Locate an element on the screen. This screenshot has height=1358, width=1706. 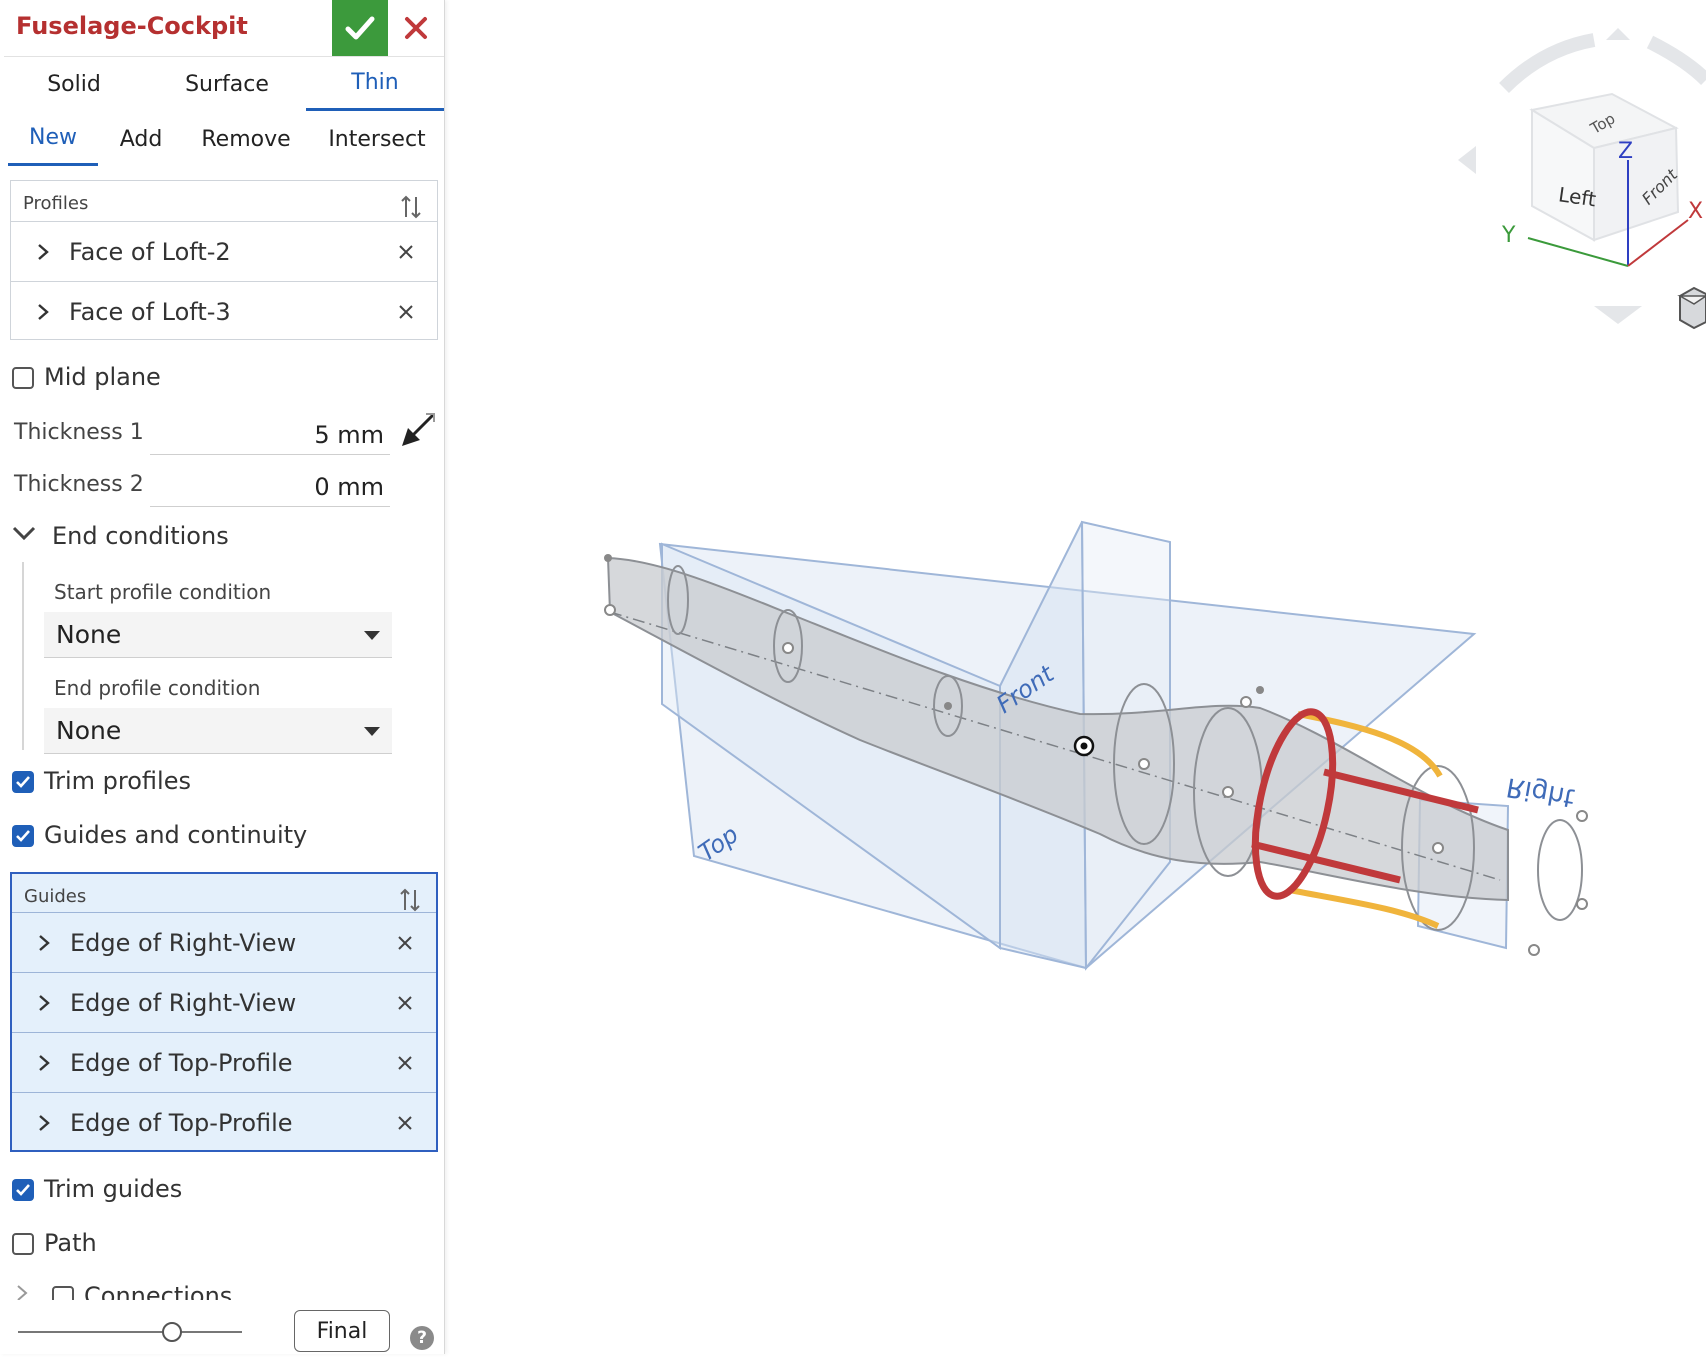
thickness2-label: Thickness 2 is located at coordinates (79, 484).